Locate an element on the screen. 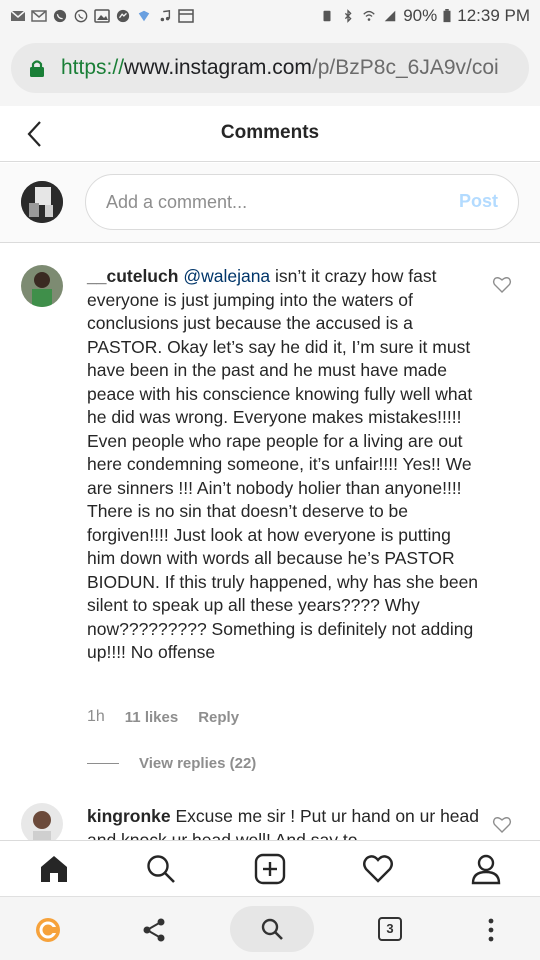 This screenshot has height=960, width=540. new-post-icon is located at coordinates (270, 869).